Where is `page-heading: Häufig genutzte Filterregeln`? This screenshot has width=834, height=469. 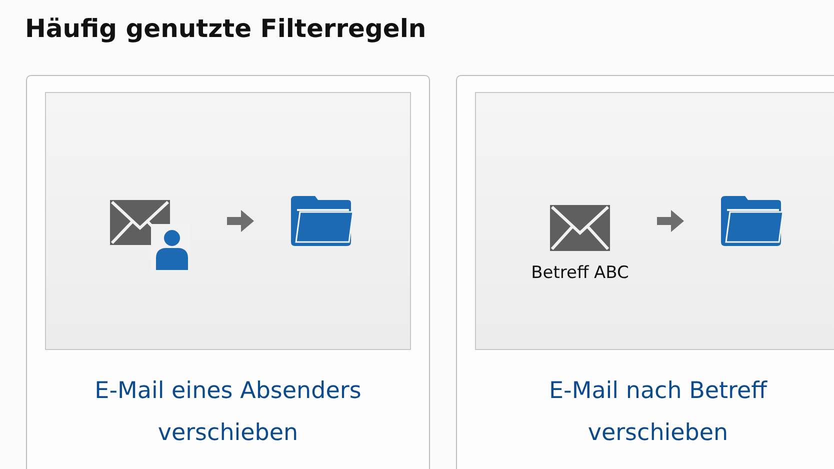
page-heading: Häufig genutzte Filterregeln is located at coordinates (225, 29).